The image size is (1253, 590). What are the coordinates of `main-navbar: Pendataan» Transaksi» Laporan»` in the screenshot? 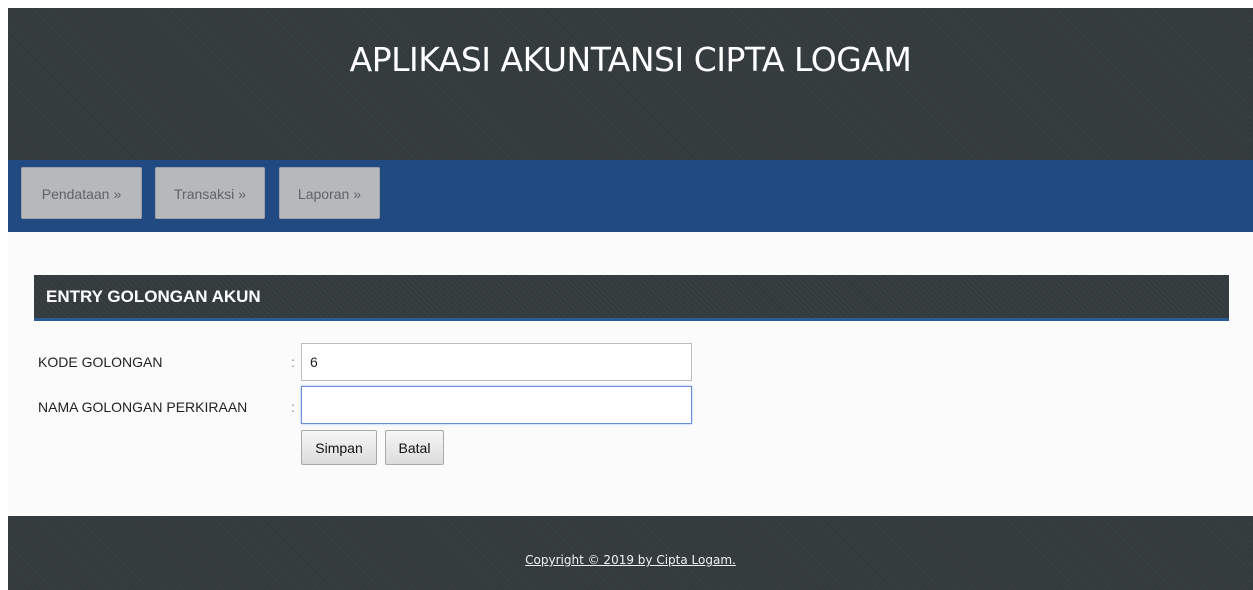 It's located at (630, 196).